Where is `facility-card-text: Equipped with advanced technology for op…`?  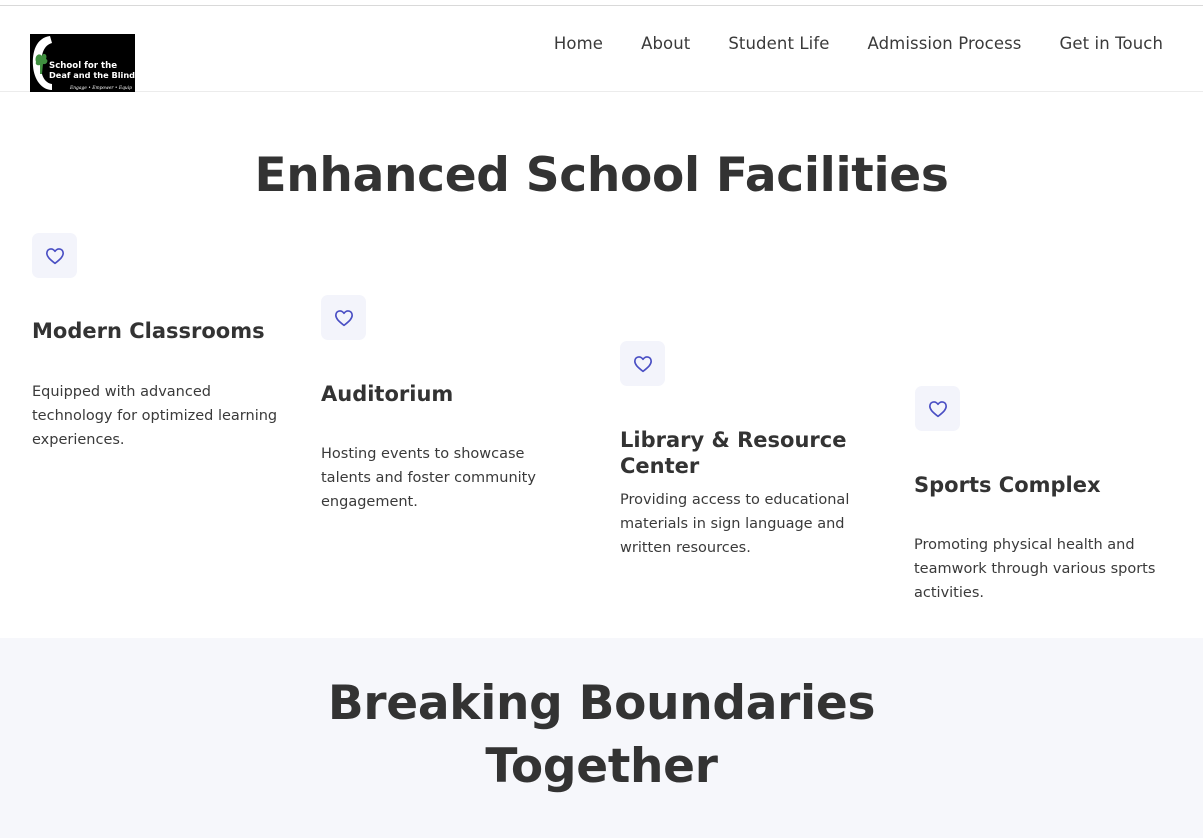 facility-card-text: Equipped with advanced technology for op… is located at coordinates (155, 416).